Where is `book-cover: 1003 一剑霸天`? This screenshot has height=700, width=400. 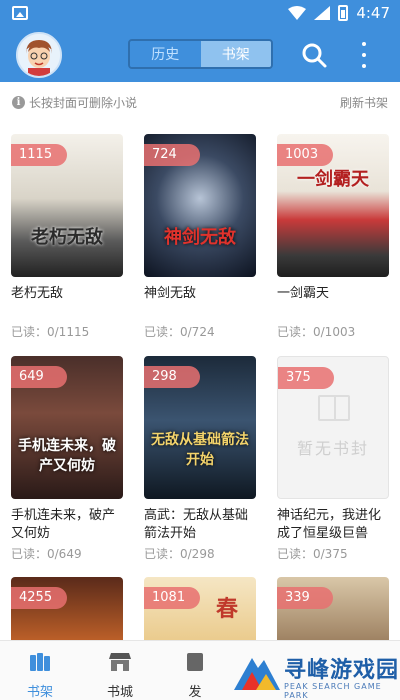
book-cover: 1003 一剑霸天 is located at coordinates (333, 205).